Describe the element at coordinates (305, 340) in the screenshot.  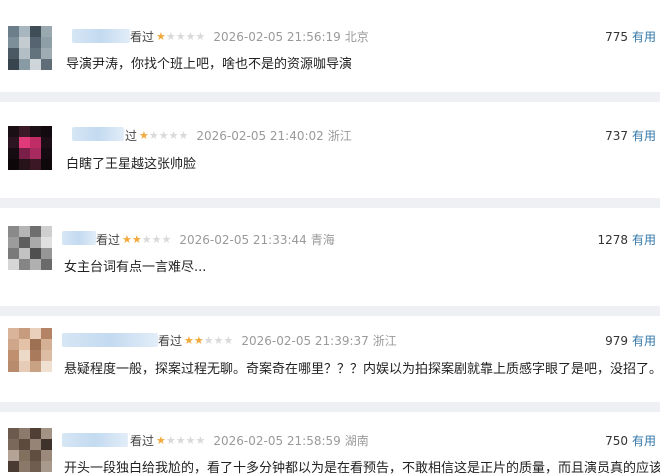
I see `comment-time: 2026-02-05 21:39:37` at that location.